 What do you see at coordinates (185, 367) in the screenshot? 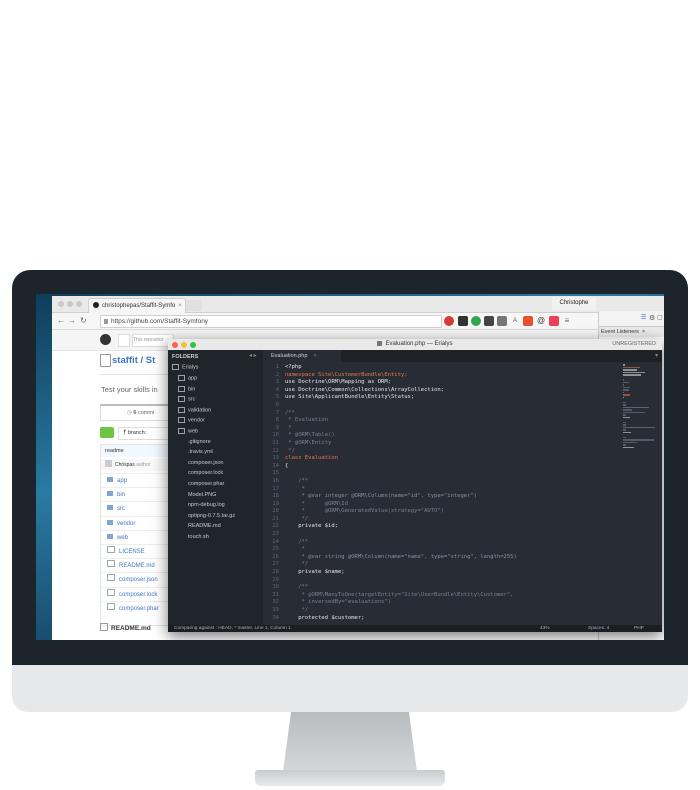
I see `root-folder: Erialys` at bounding box center [185, 367].